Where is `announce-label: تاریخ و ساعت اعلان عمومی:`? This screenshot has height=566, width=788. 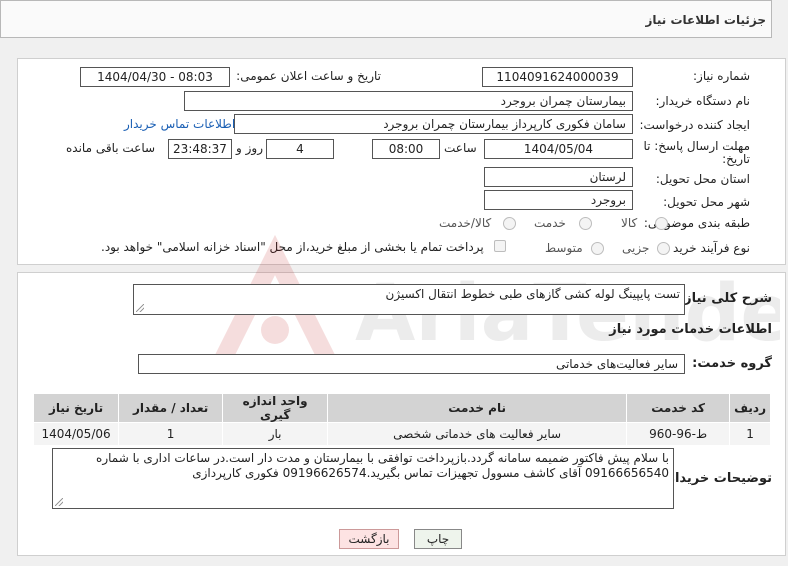 announce-label: تاریخ و ساعت اعلان عمومی: is located at coordinates (308, 76).